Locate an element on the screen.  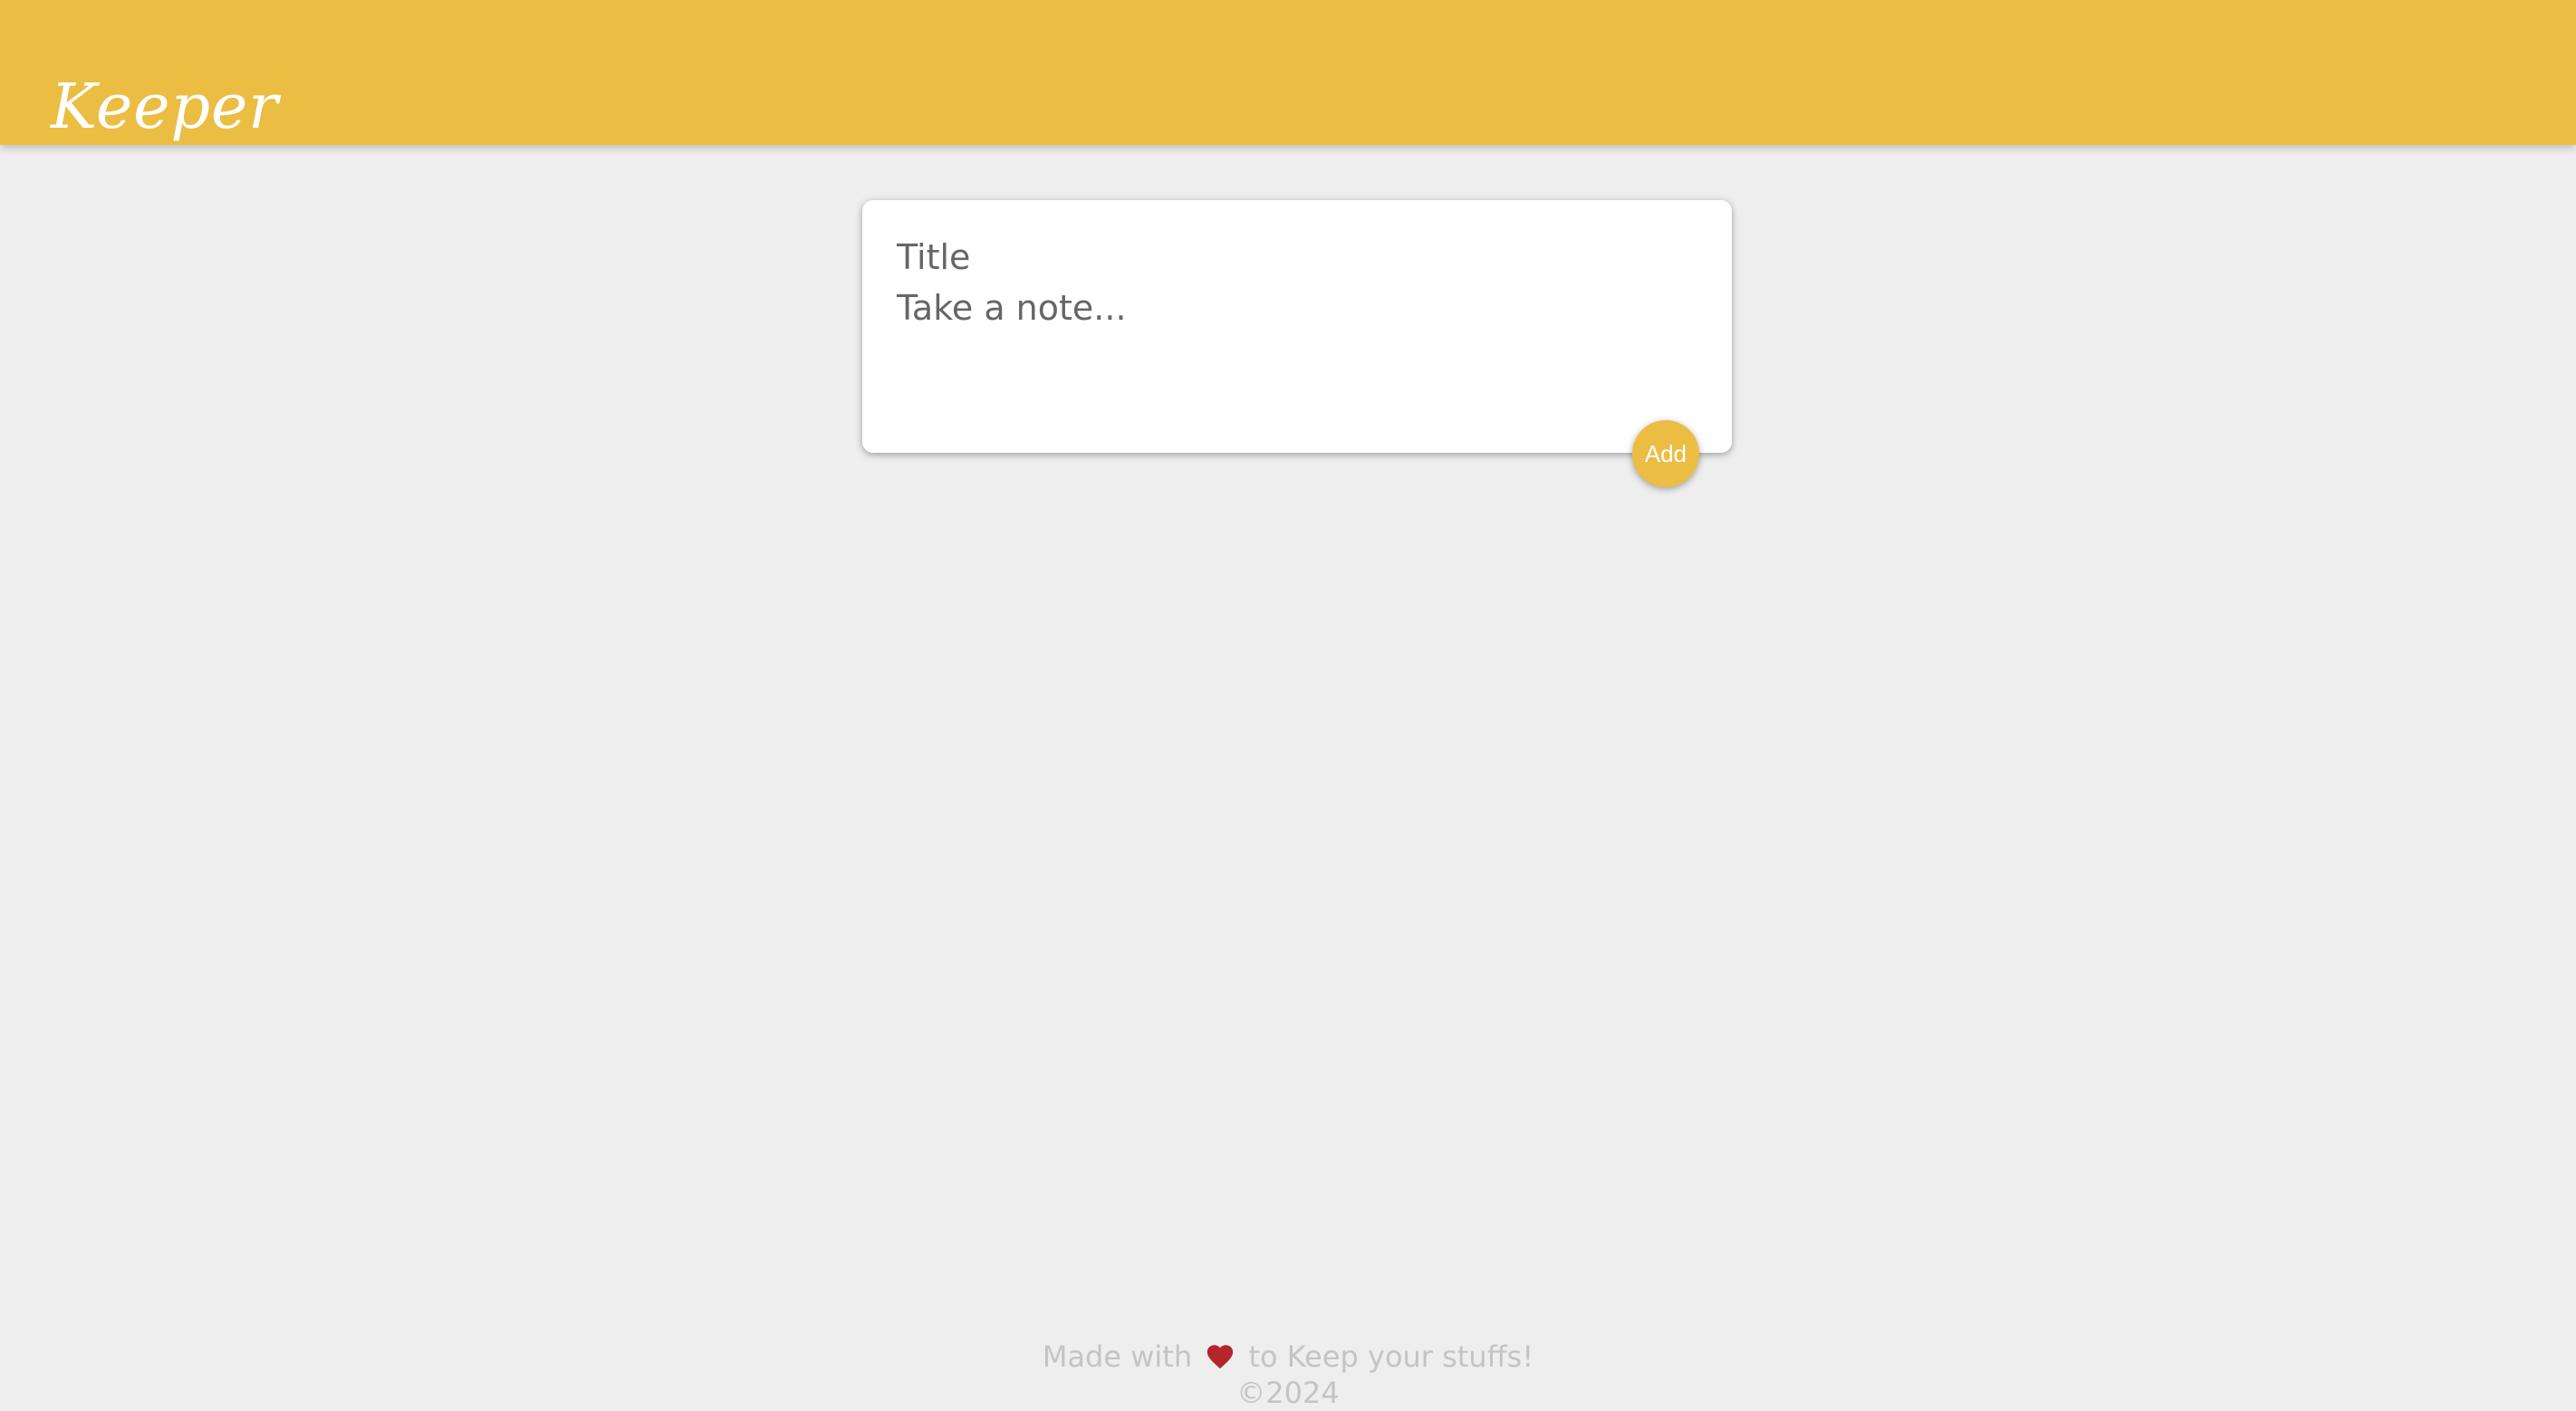
tagline-suffix: to Keep your stuffs! is located at coordinates (1391, 1357).